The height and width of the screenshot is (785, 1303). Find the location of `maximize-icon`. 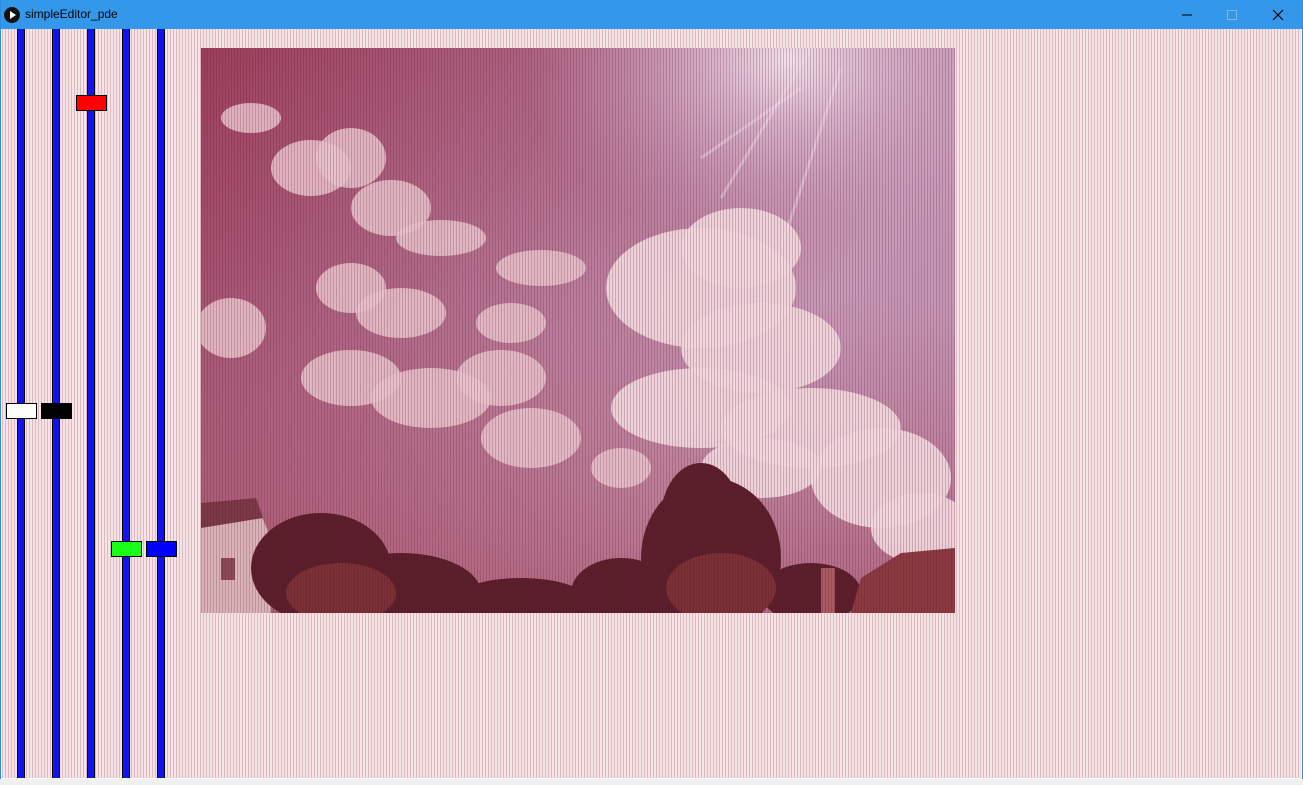

maximize-icon is located at coordinates (1232, 15).